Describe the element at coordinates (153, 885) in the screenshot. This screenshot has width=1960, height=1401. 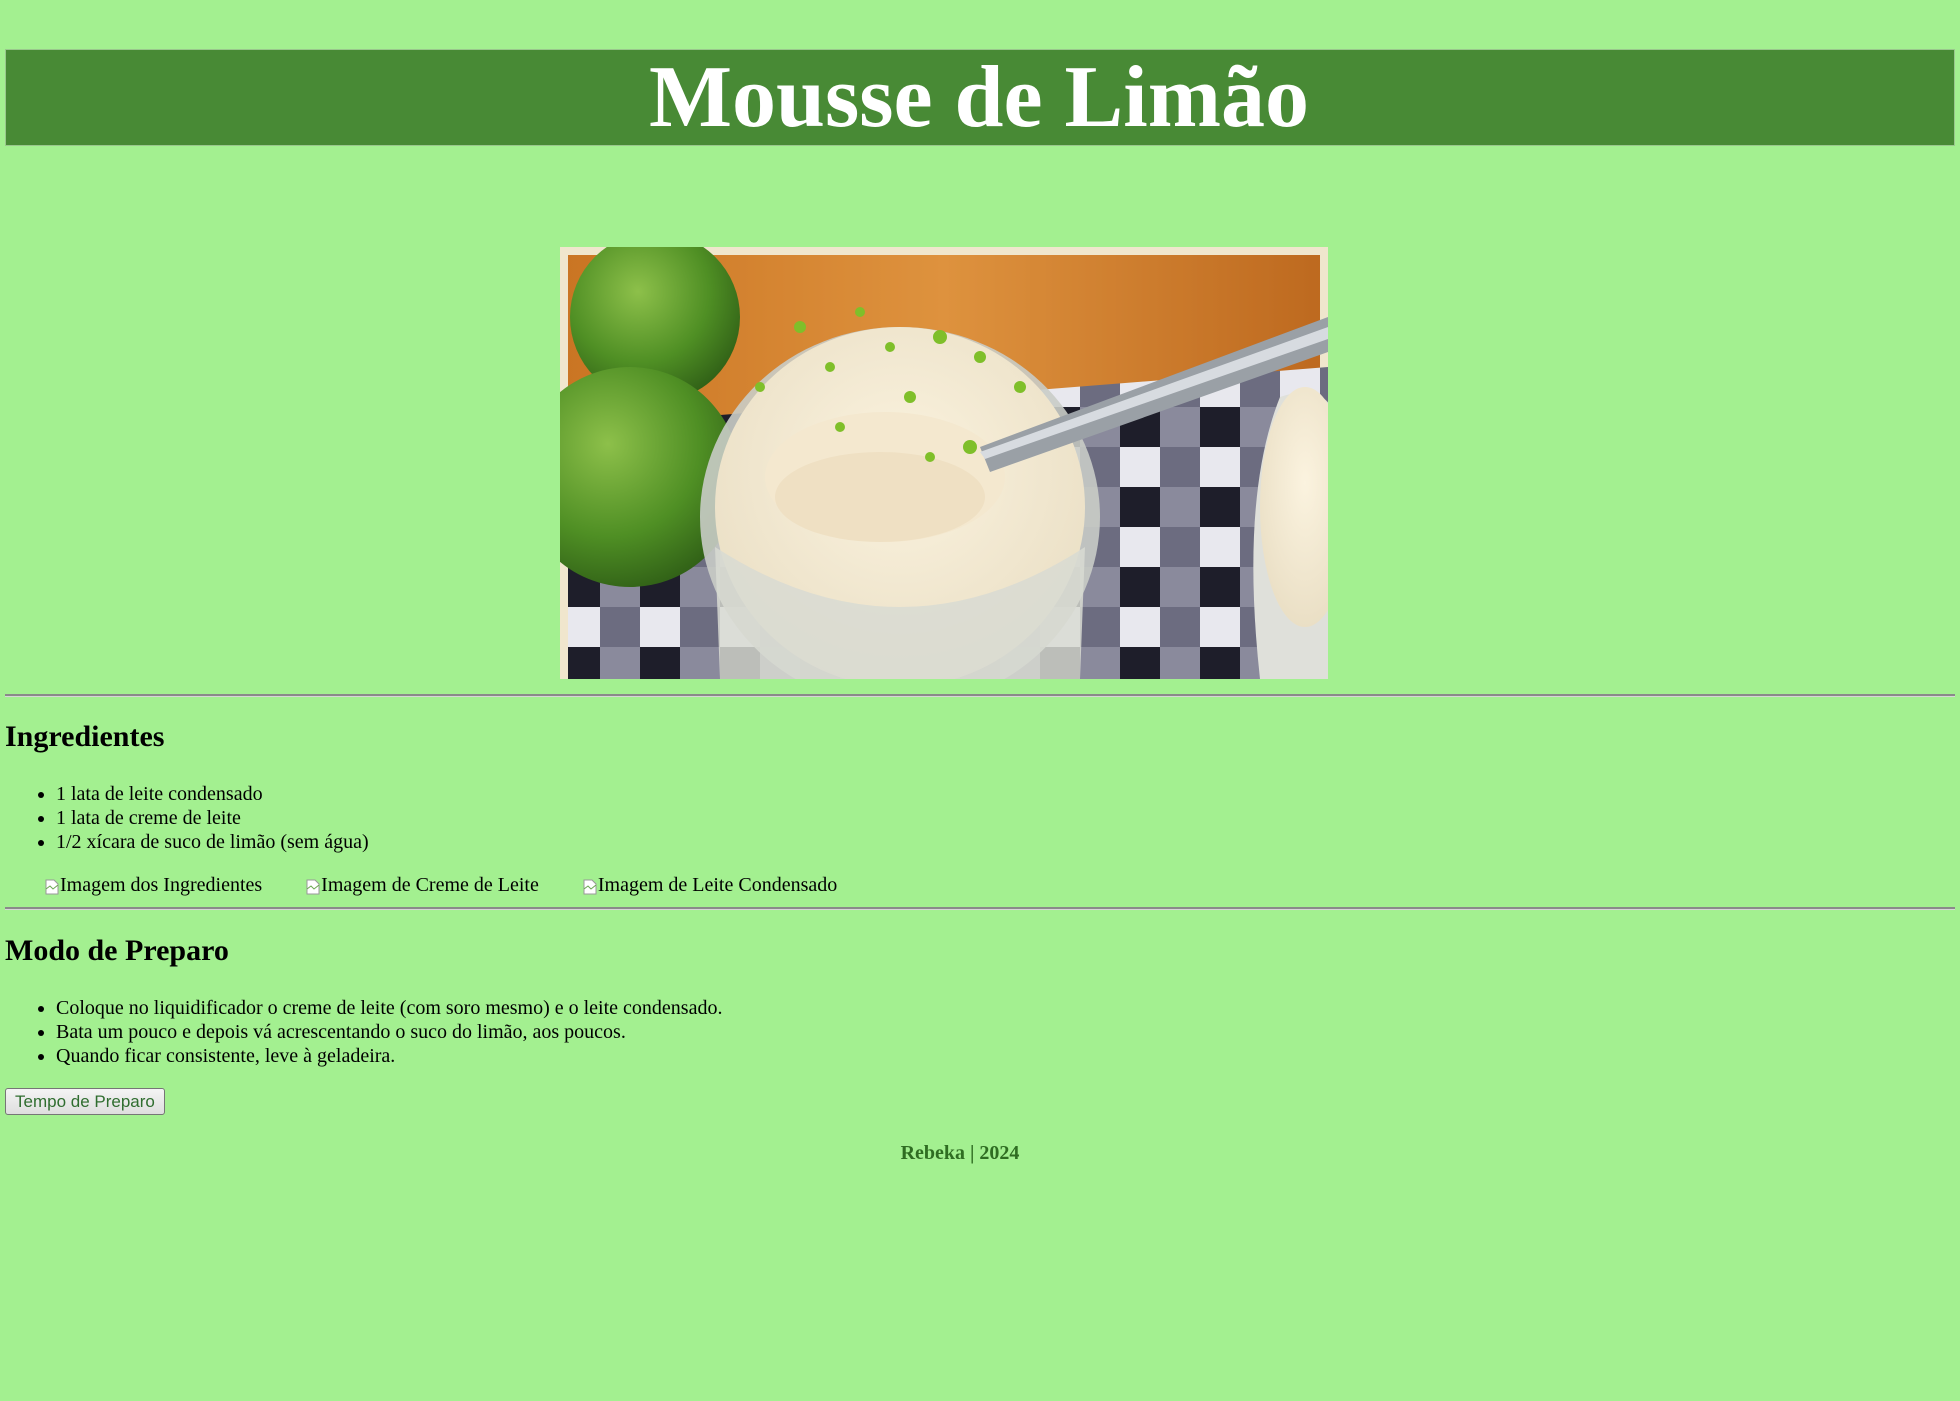
I see `ingredients-image: Imagem dos Ingredientes` at that location.